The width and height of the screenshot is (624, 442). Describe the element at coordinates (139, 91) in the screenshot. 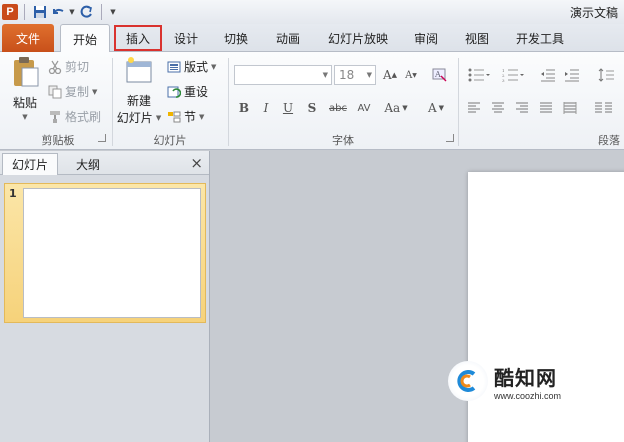

I see `new-slide-button: 新建 幻灯片 ▼` at that location.